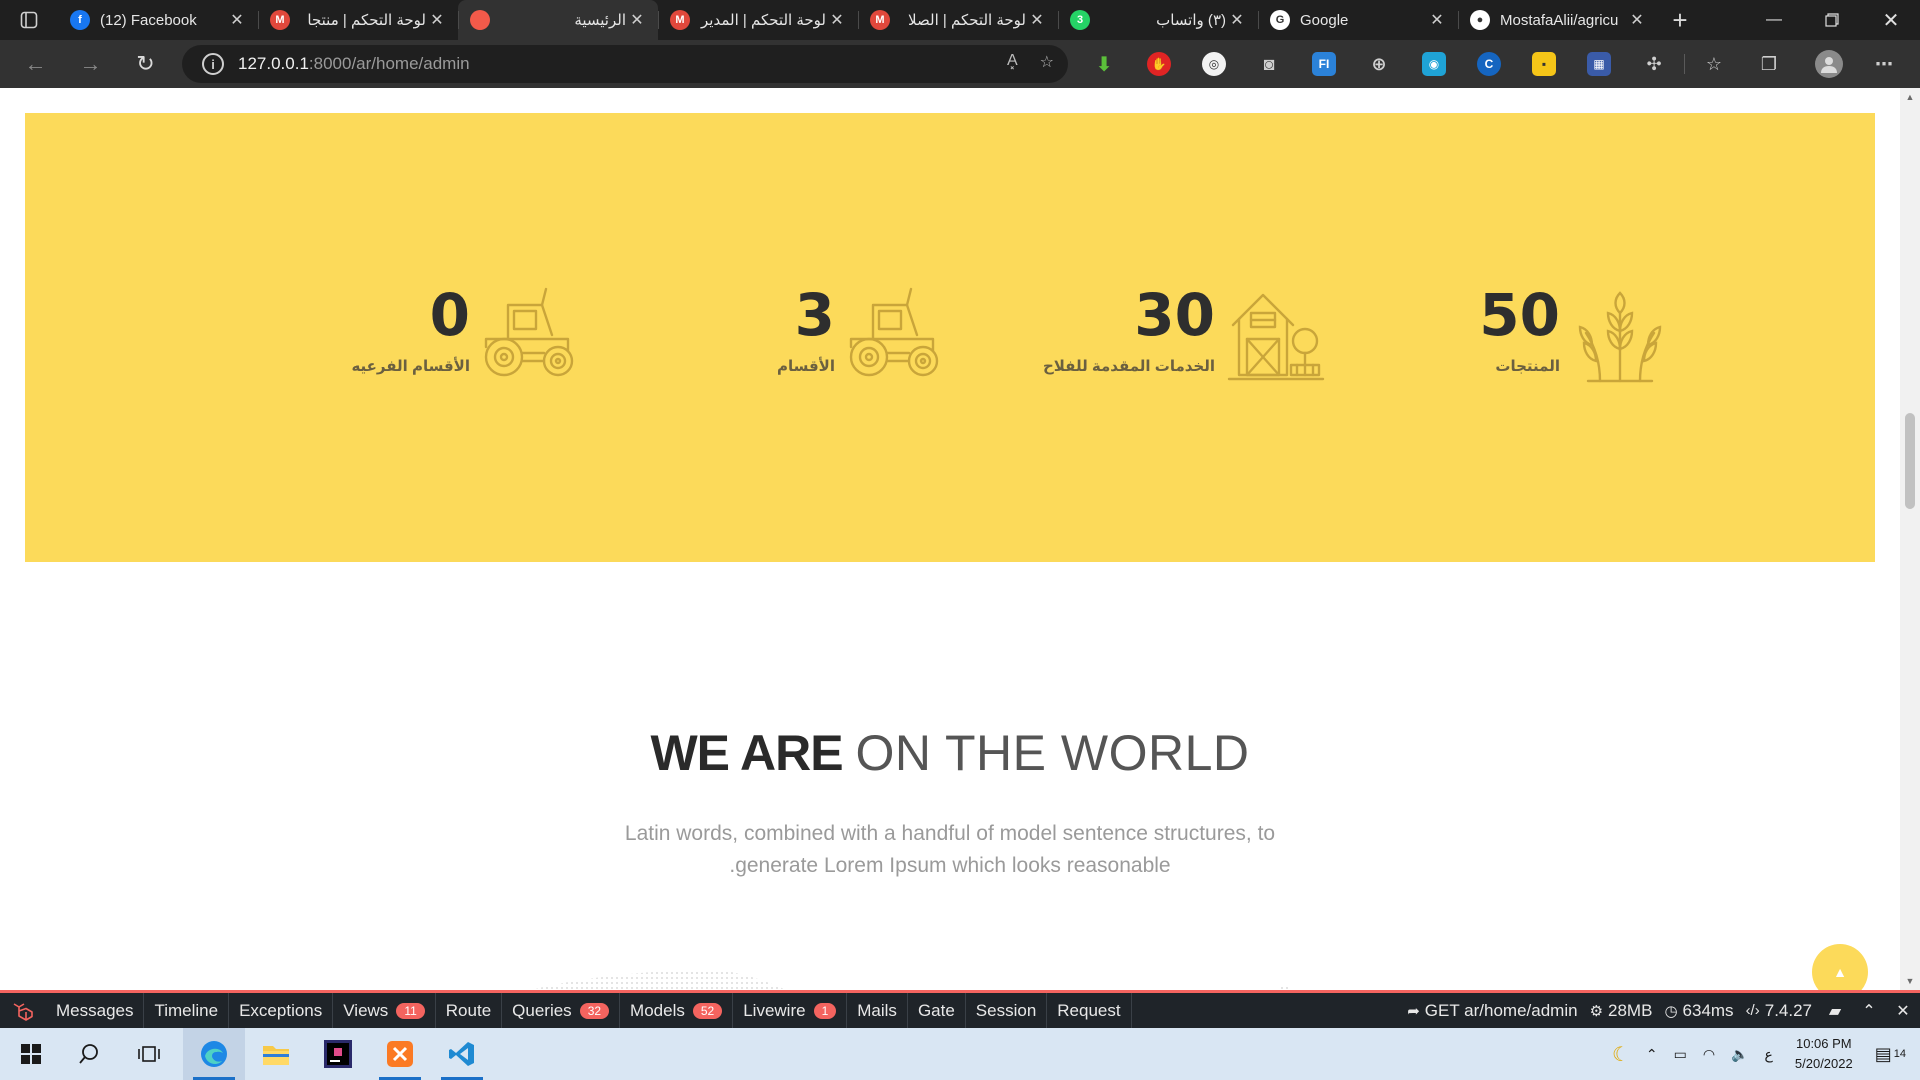  I want to click on task-view-icon, so click(149, 1054).